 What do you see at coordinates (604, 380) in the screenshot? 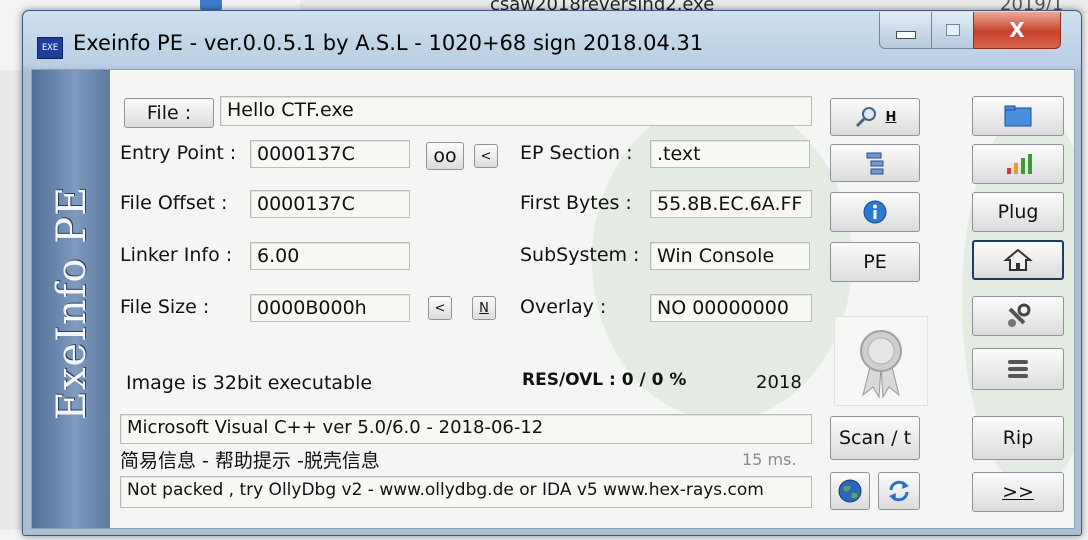
I see `res-ovl-text: RES/OVL : 0 / 0 %` at bounding box center [604, 380].